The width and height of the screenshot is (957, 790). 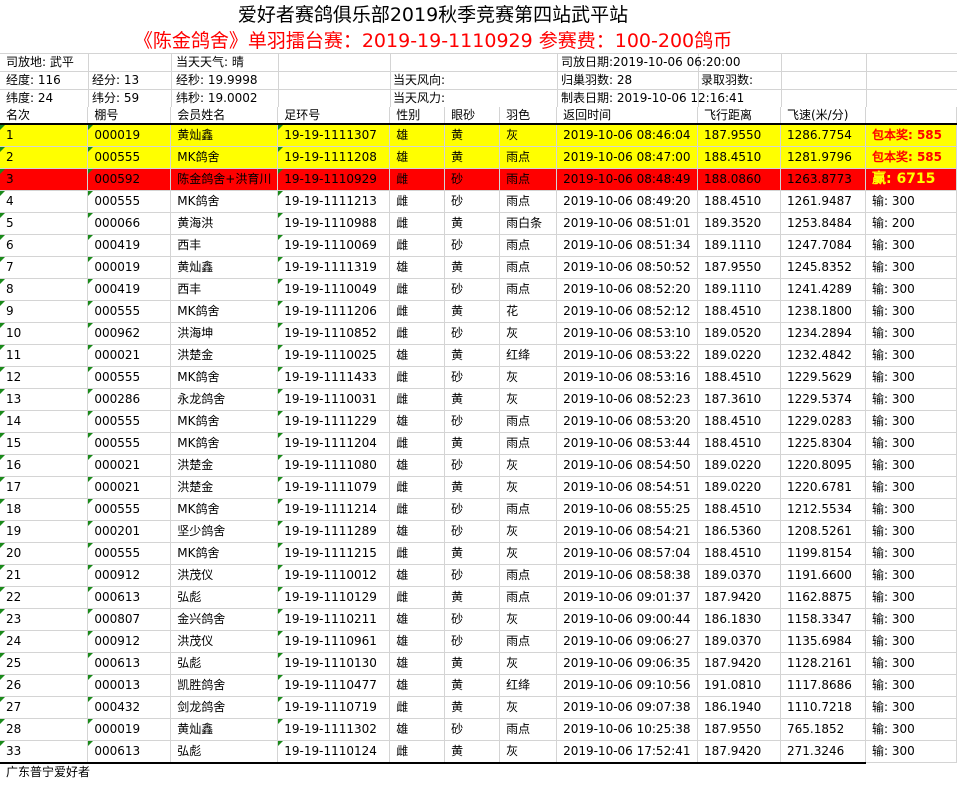 I want to click on table-cell: 2, so click(x=44, y=157).